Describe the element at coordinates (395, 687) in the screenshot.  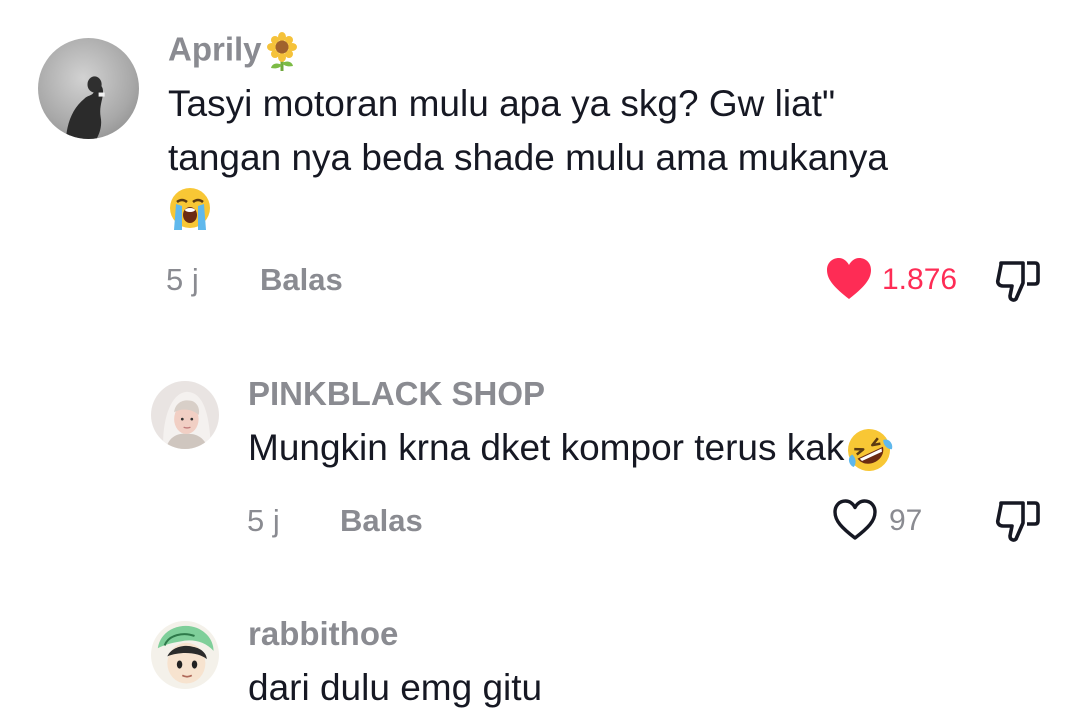
I see `comment-text: dari dulu emg gitu` at that location.